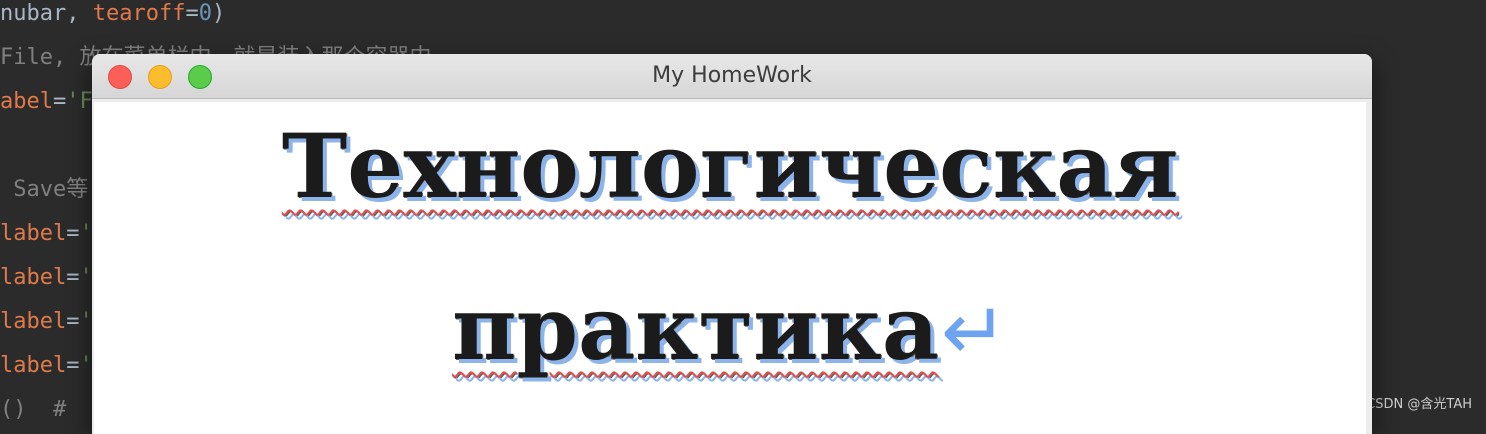  Describe the element at coordinates (46, 13) in the screenshot. I see `code-token: nubar,` at that location.